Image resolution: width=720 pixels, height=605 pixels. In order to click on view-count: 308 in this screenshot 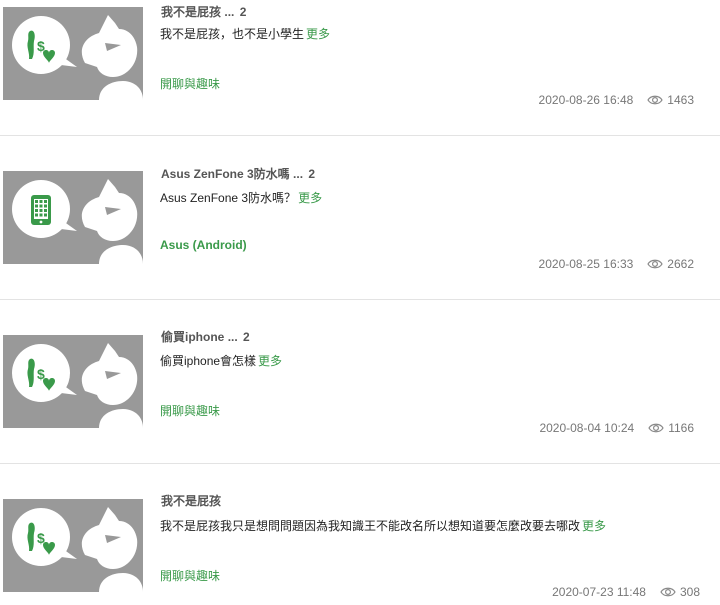, I will do `click(680, 592)`.